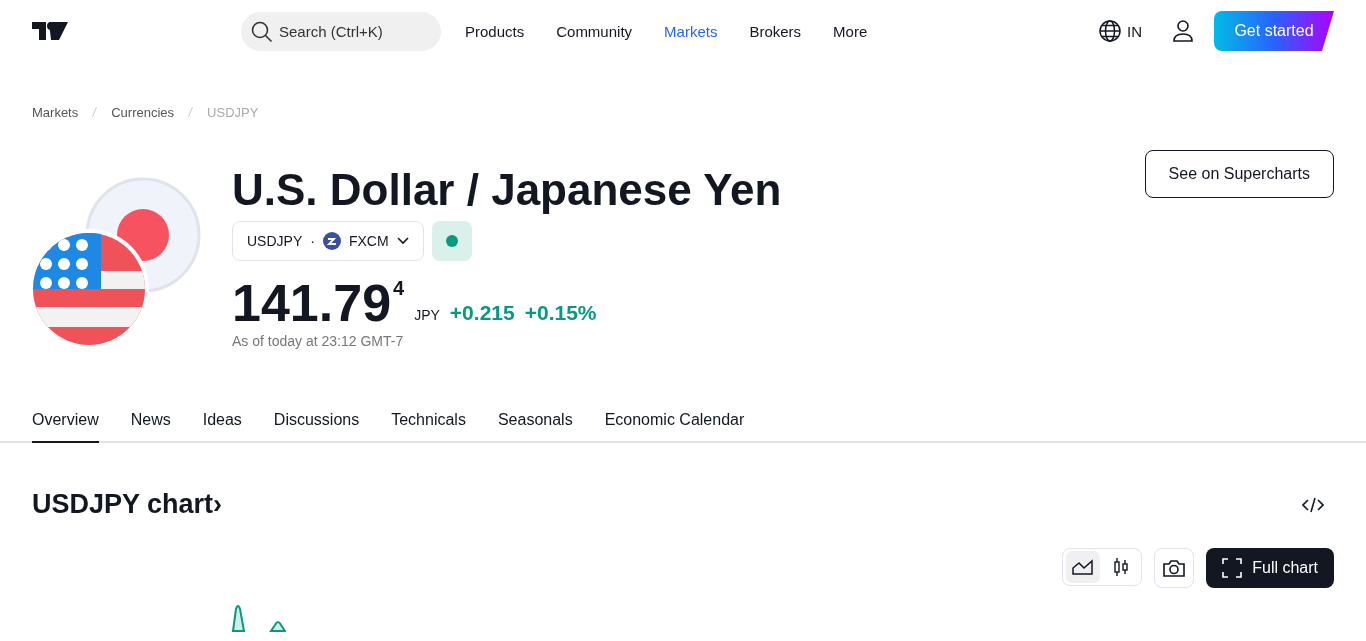 This screenshot has height=641, width=1366. What do you see at coordinates (594, 31) in the screenshot?
I see `nav-link: Community` at bounding box center [594, 31].